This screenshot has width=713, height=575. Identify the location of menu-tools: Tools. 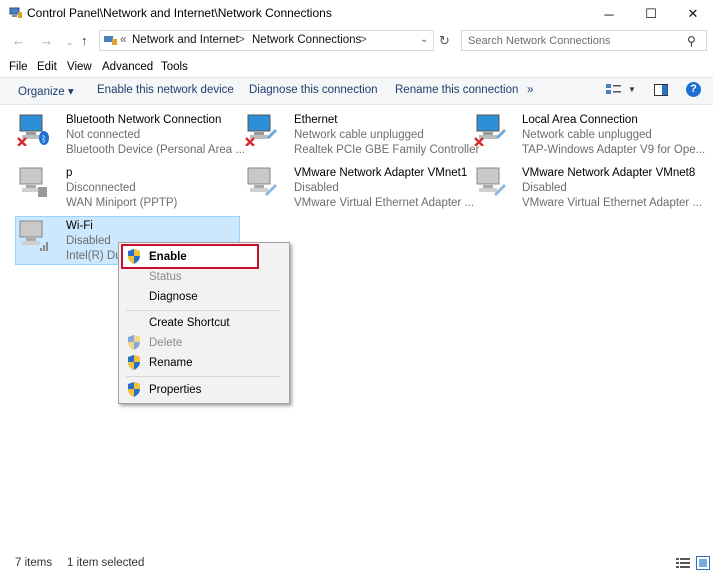
(174, 67).